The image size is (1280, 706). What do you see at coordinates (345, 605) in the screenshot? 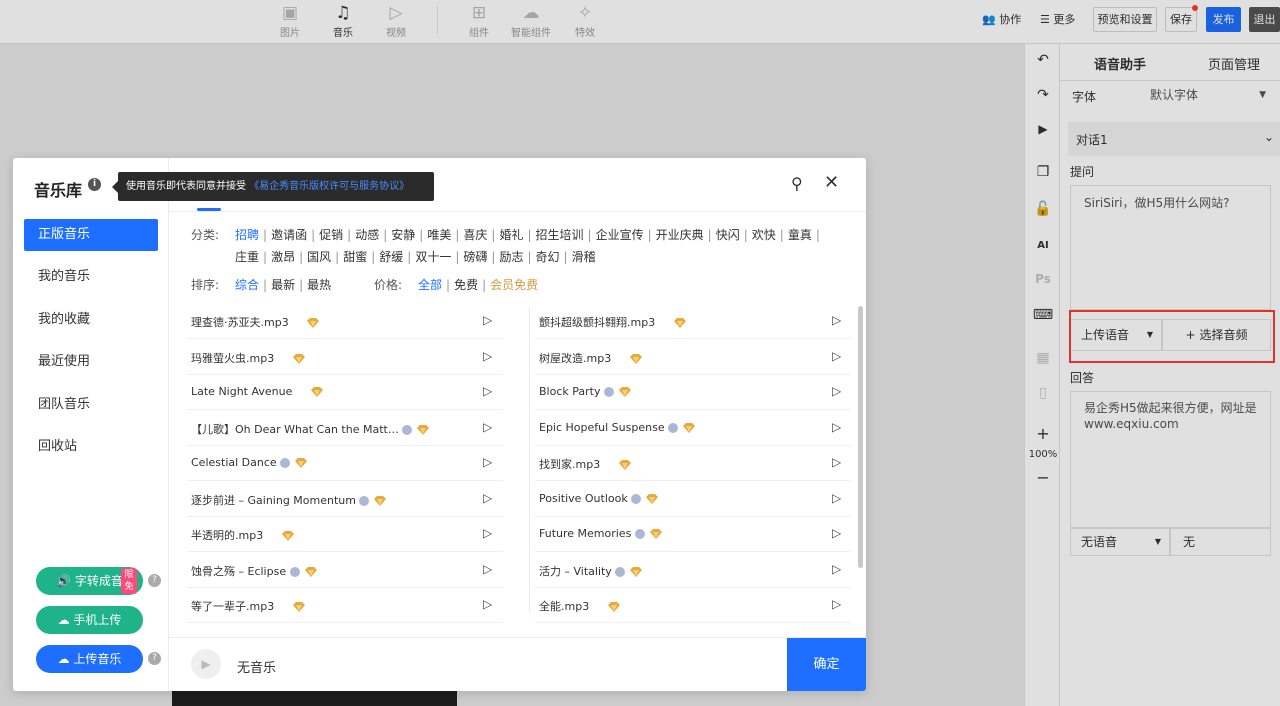
I see `song-row: 等了一辈子.mp3 ▷` at bounding box center [345, 605].